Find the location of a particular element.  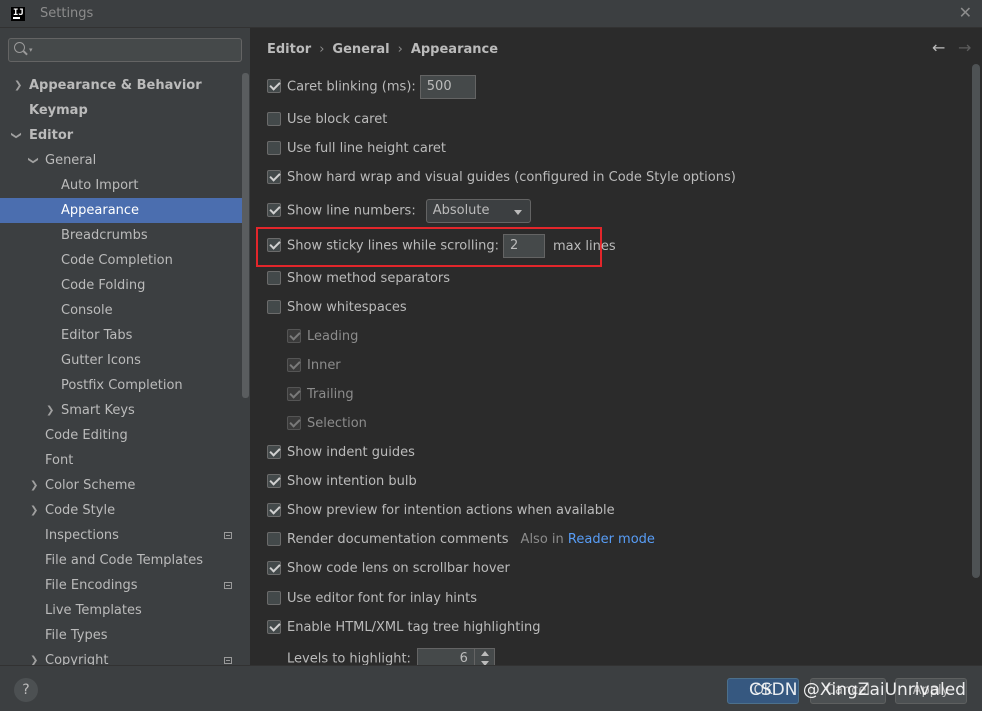

sidebar-item-appearance-behavior: ❯ Appearance & Behavior is located at coordinates (121, 85).